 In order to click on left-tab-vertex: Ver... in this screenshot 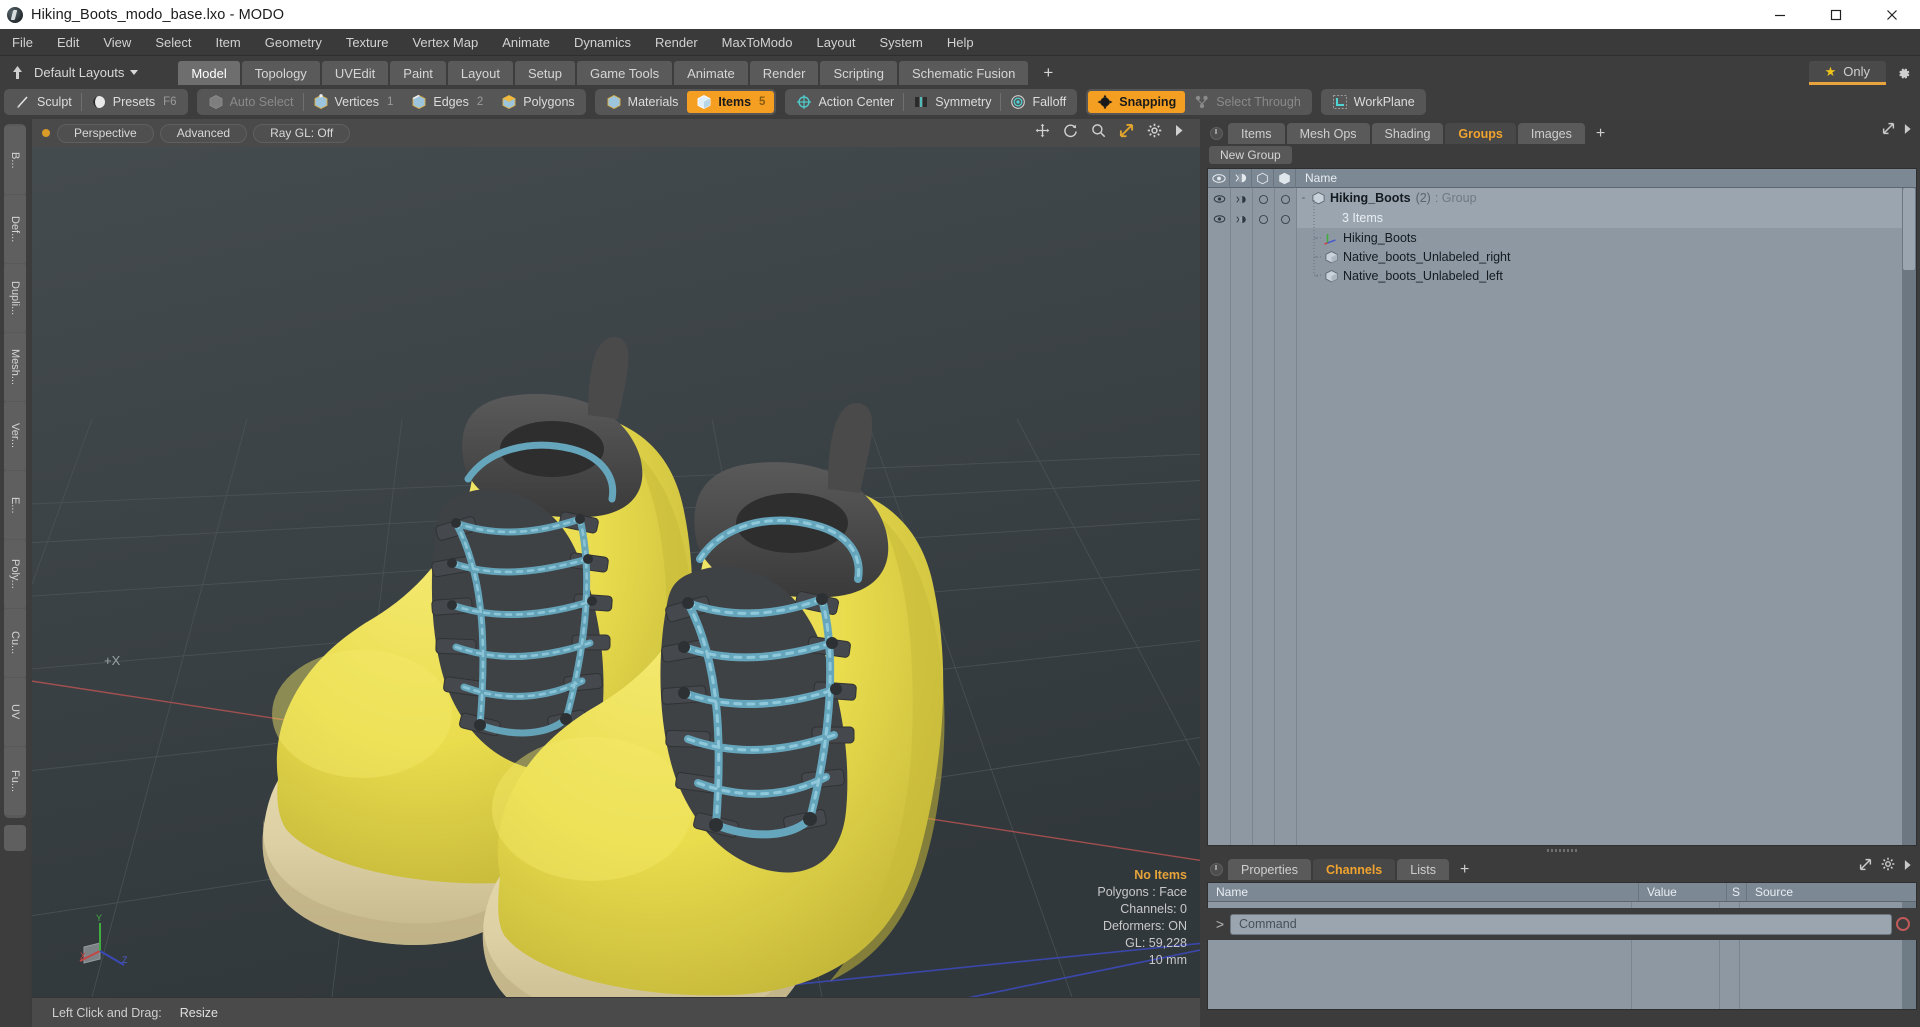, I will do `click(15, 436)`.